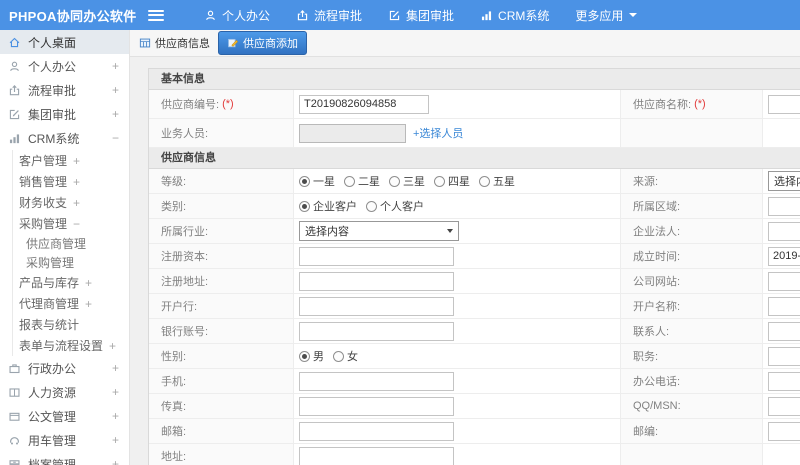  Describe the element at coordinates (64, 458) in the screenshot. I see `sidebar-item-20: 档案管理 +` at that location.